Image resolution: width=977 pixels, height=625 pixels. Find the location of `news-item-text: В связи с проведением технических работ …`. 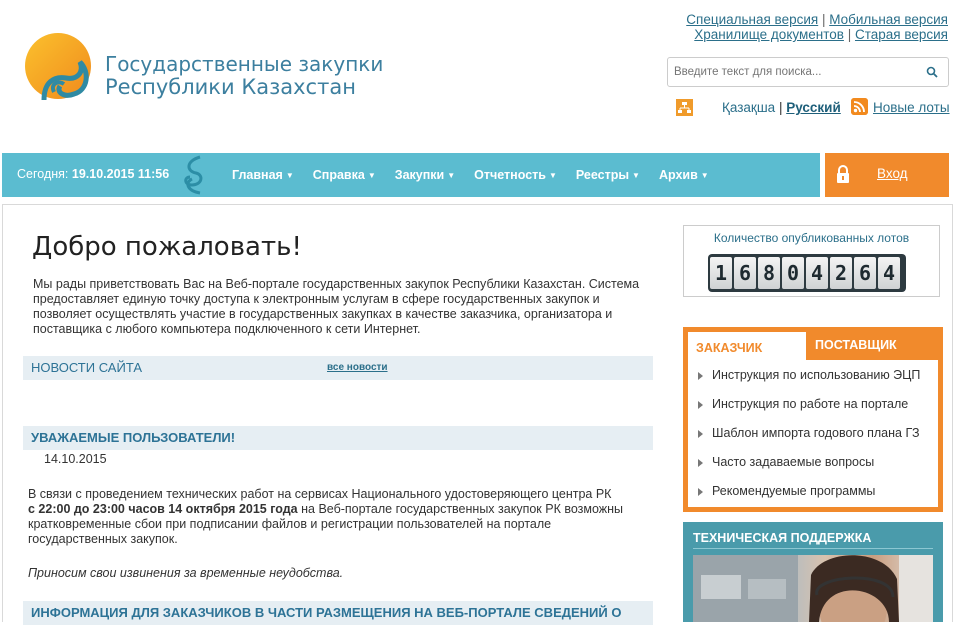

news-item-text: В связи с проведением технических работ … is located at coordinates (340, 517).